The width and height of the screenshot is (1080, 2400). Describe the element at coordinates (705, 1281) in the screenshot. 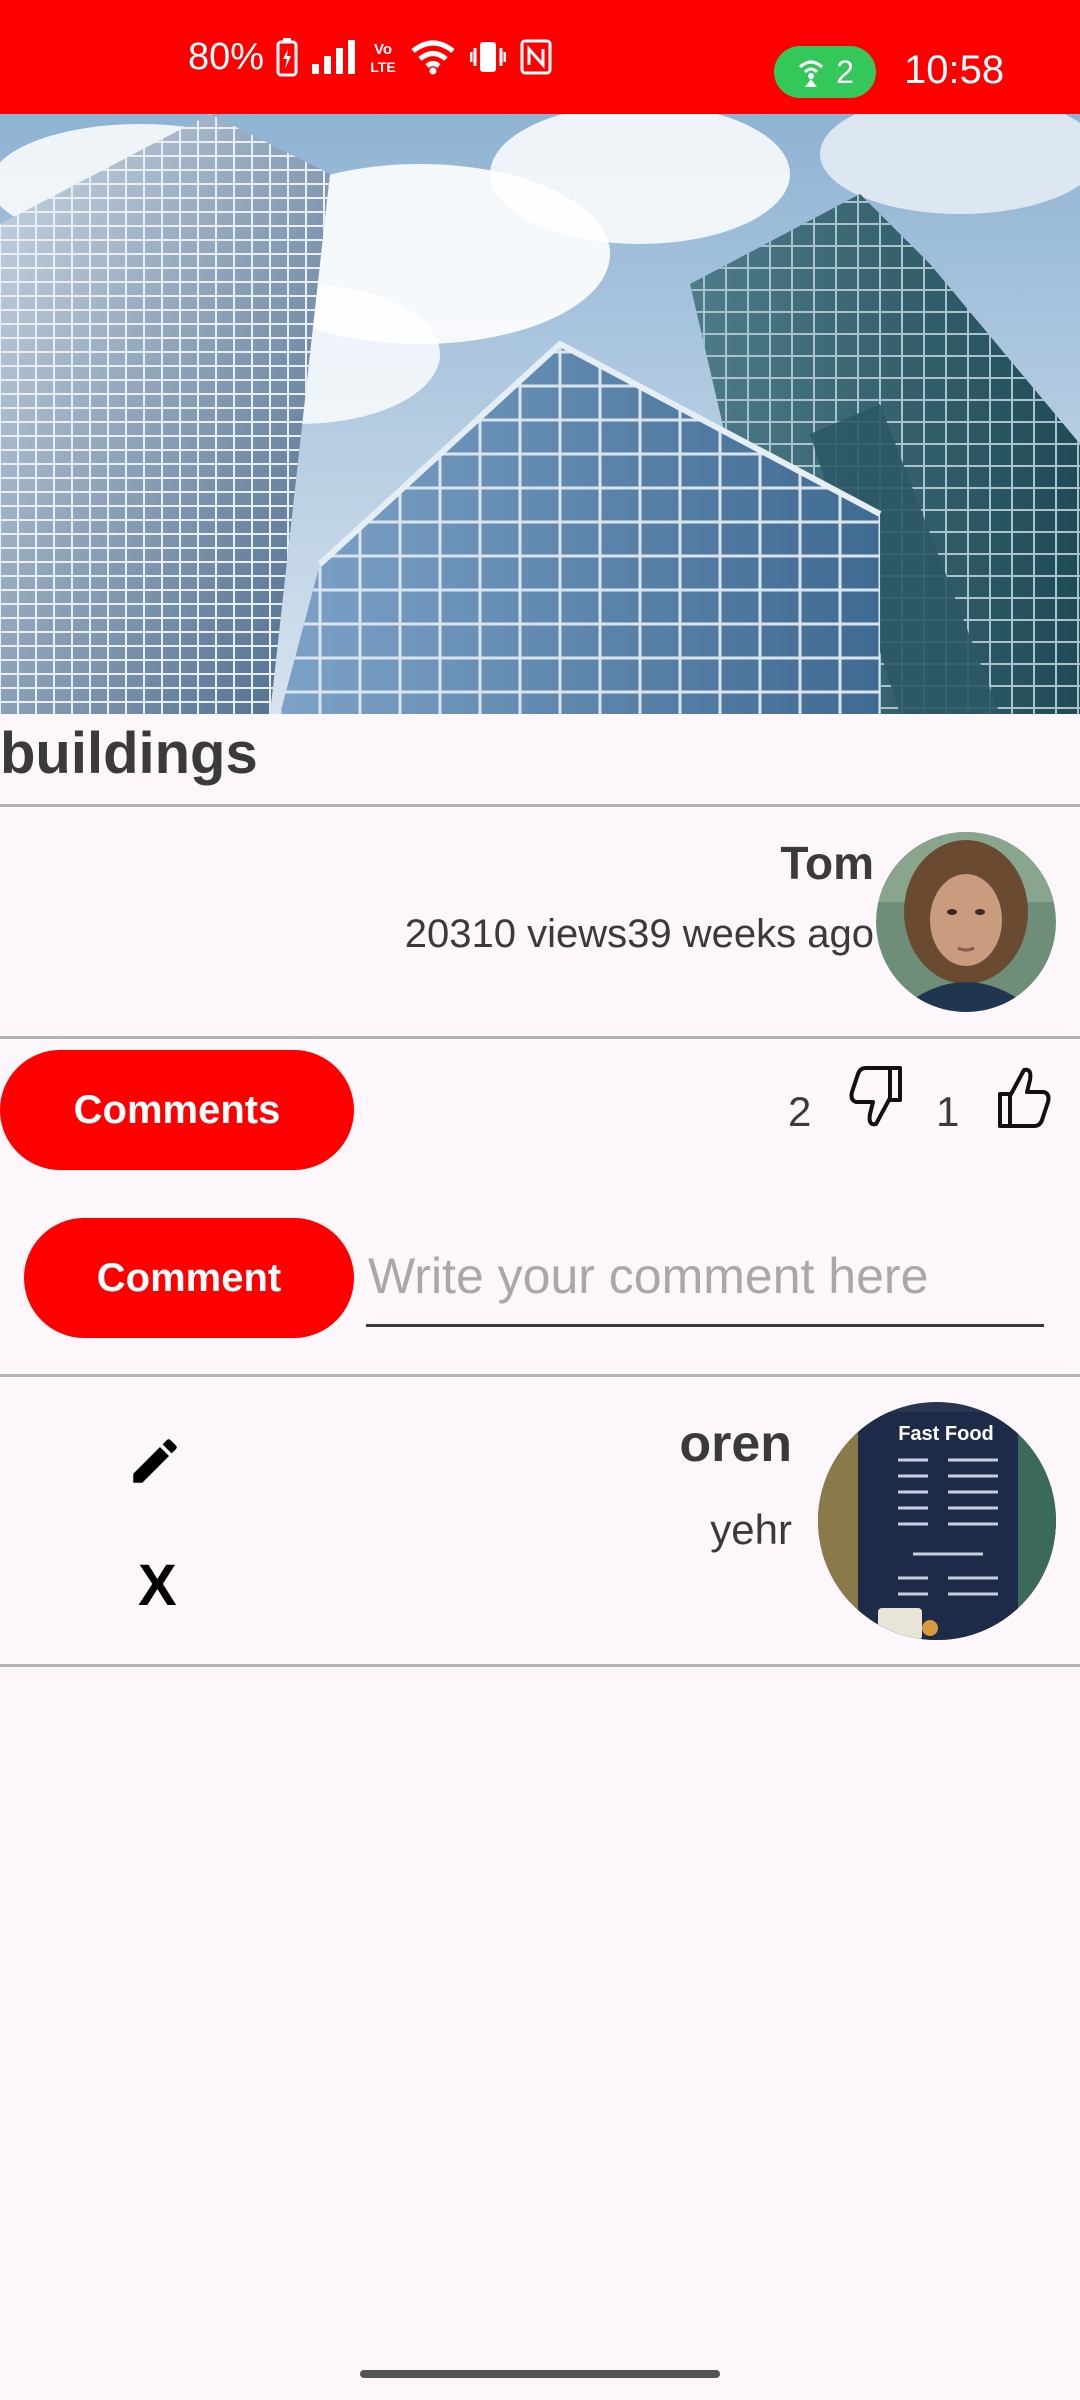

I see `comment-input` at that location.